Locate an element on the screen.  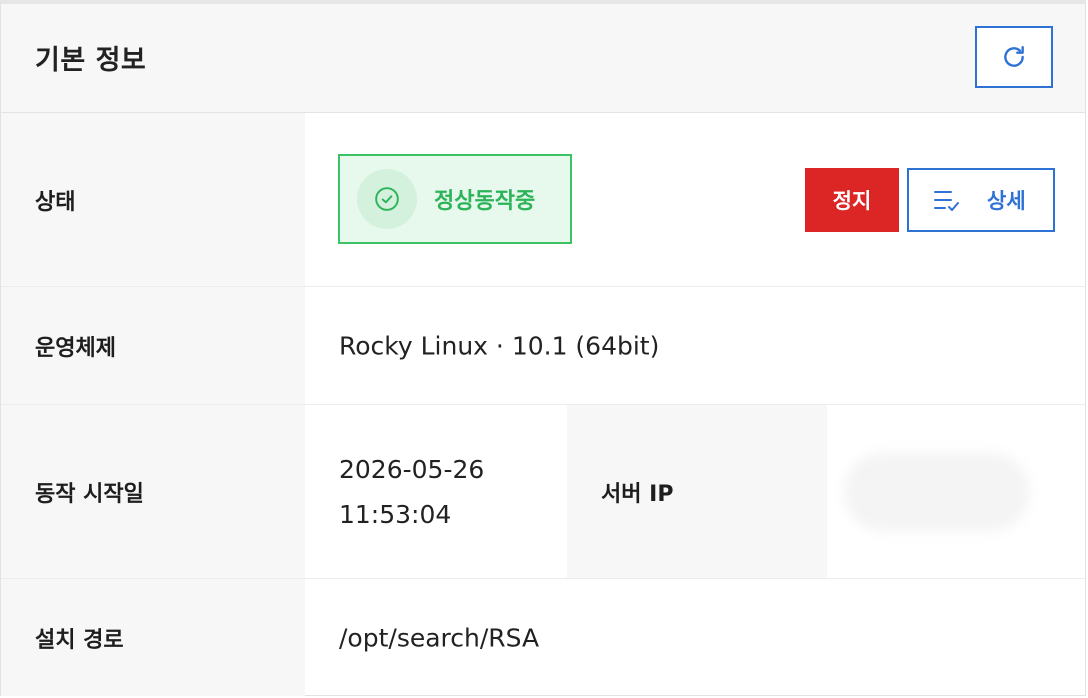
os-label-cell: 운영체제 is located at coordinates (153, 345).